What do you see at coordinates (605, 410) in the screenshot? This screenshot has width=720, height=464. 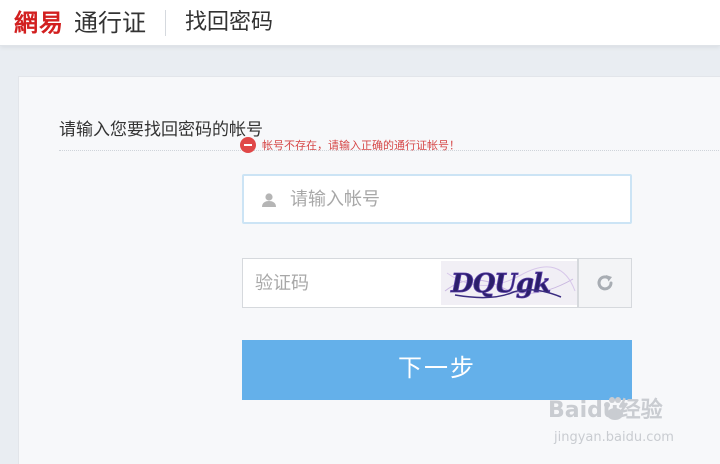 I see `watermark-logo: Baidu经验` at bounding box center [605, 410].